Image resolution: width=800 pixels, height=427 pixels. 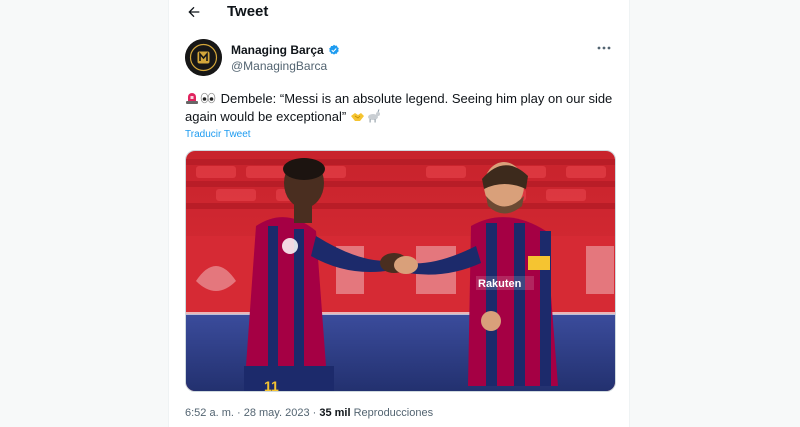 I want to click on avatar, so click(x=203, y=57).